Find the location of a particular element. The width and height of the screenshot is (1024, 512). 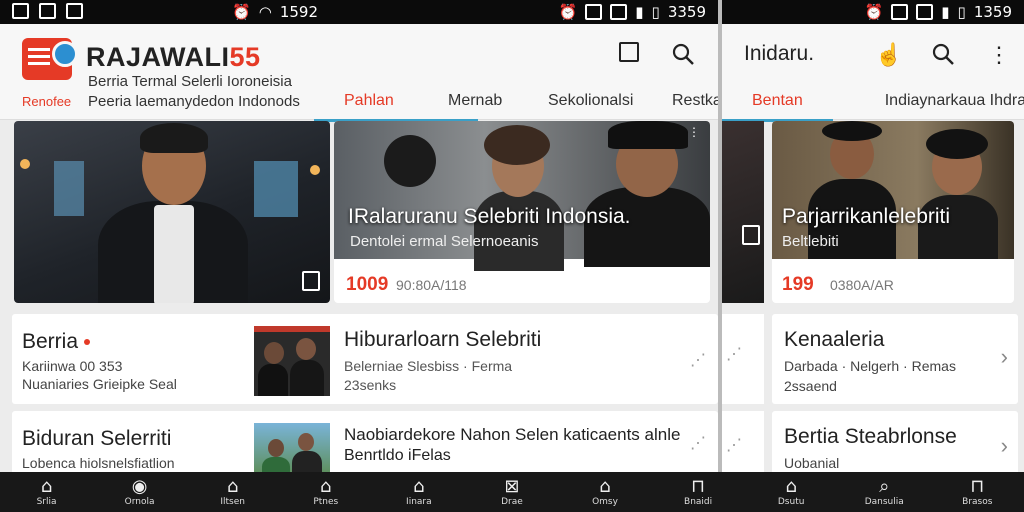

x-icon: ⊠ is located at coordinates (512, 486).